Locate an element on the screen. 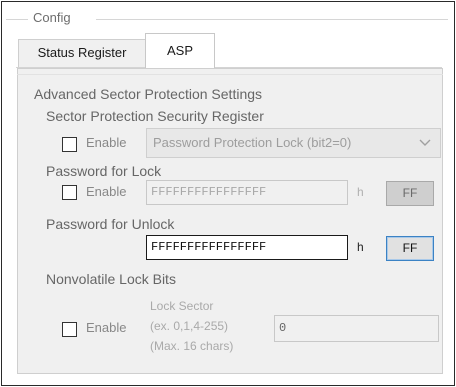 The image size is (456, 387). password-unlock-label: Password for Unlock is located at coordinates (110, 224).